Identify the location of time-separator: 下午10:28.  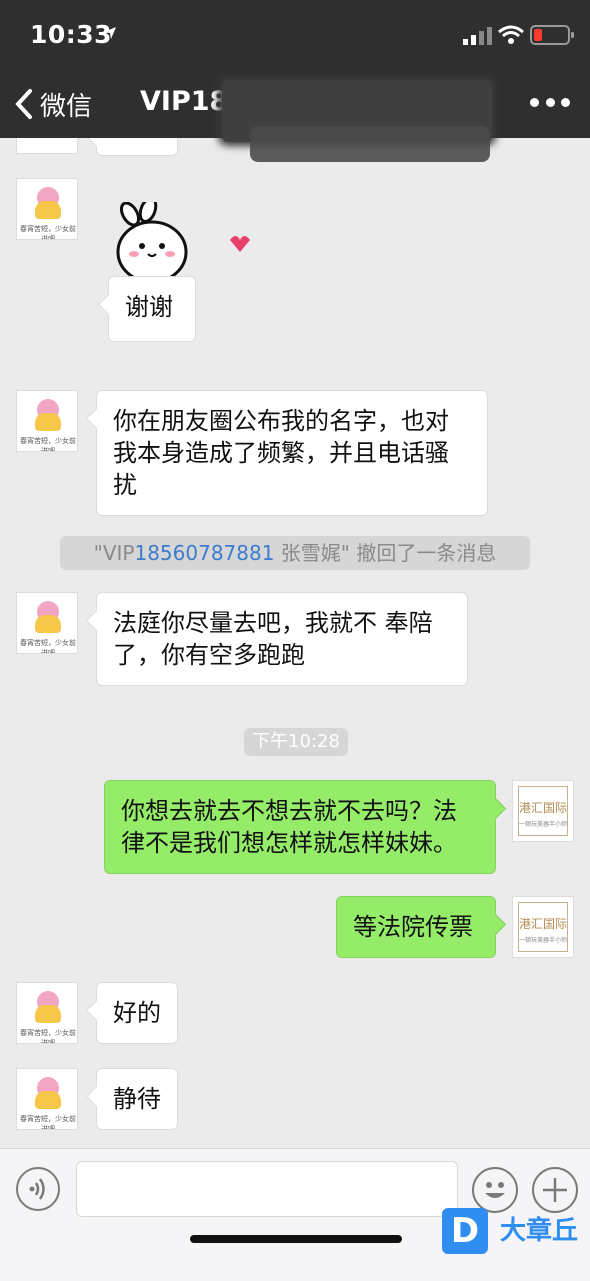
(296, 742).